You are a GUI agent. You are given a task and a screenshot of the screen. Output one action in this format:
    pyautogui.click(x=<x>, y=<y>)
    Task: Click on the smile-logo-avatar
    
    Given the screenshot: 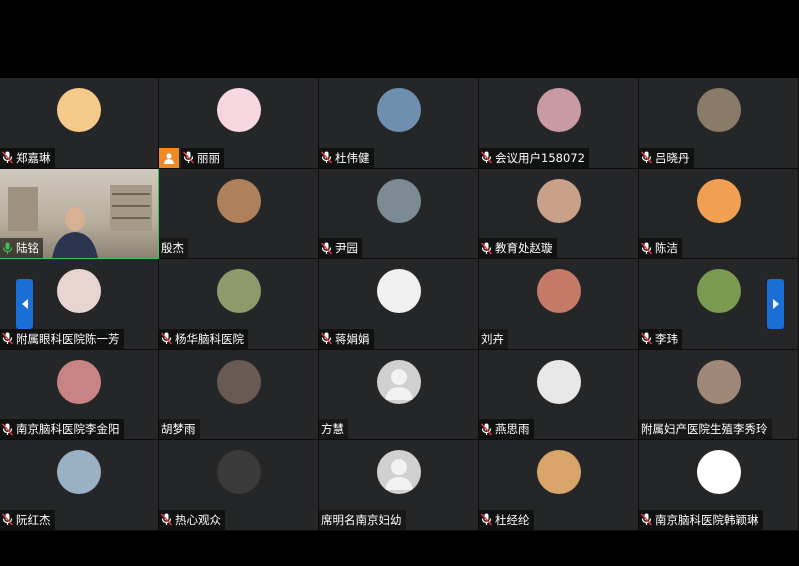 What is the action you would take?
    pyautogui.click(x=718, y=472)
    